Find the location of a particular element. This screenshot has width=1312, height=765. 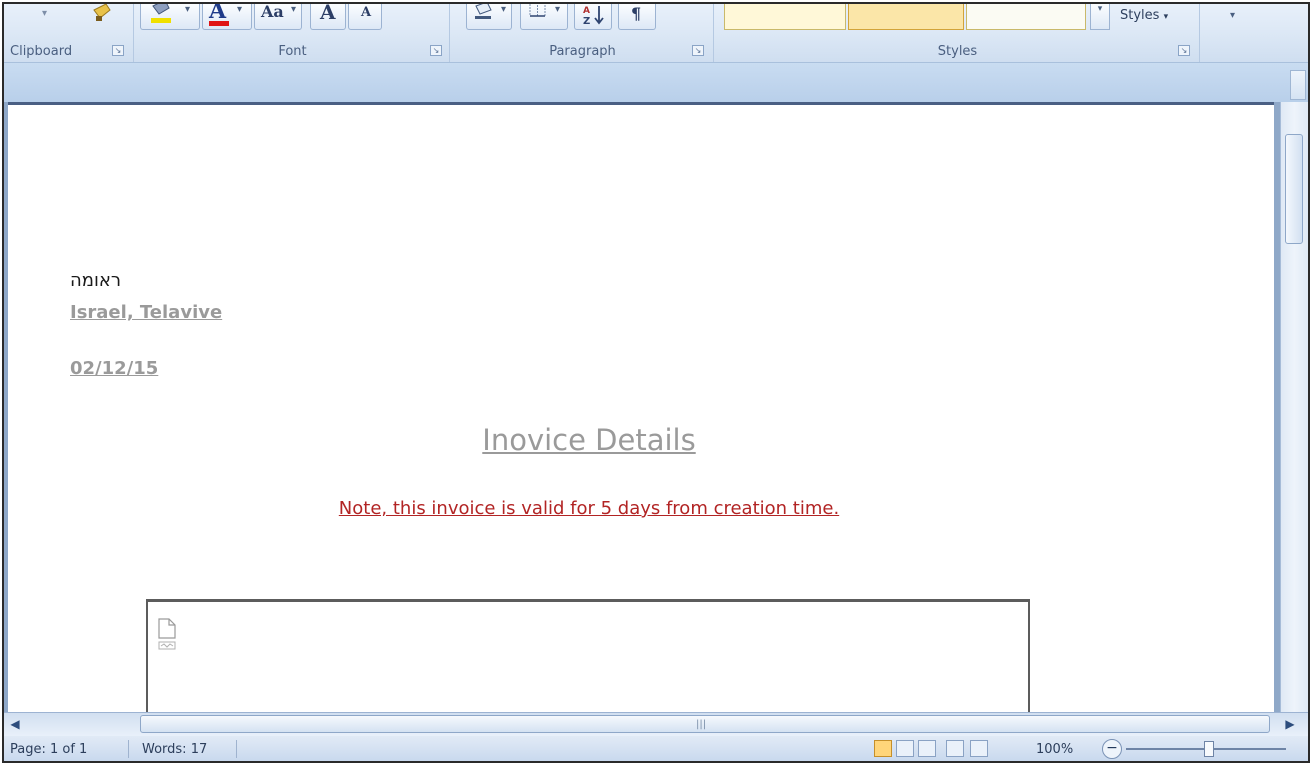

styles-gallery-scroll-icon: ▾ is located at coordinates (1100, 17).